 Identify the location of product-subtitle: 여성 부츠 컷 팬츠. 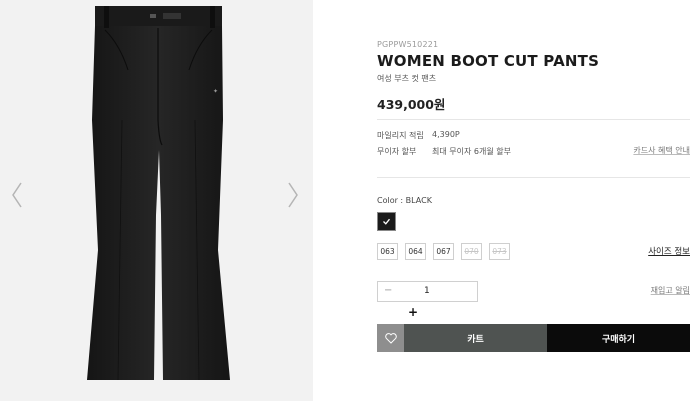
(407, 78).